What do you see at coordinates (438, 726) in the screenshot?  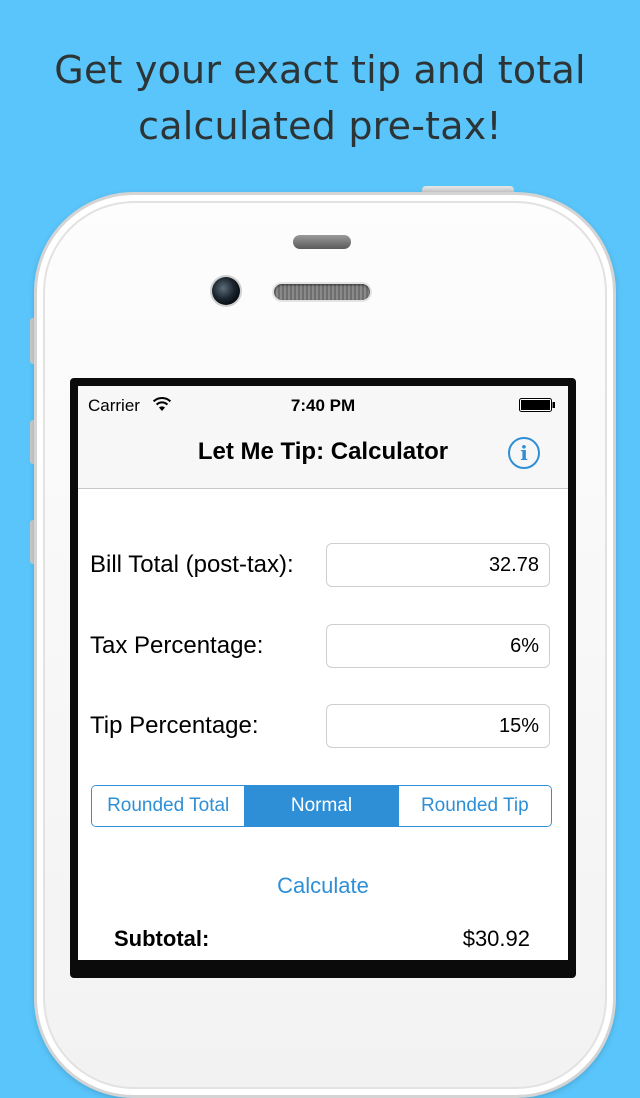 I see `tip-percentage-field` at bounding box center [438, 726].